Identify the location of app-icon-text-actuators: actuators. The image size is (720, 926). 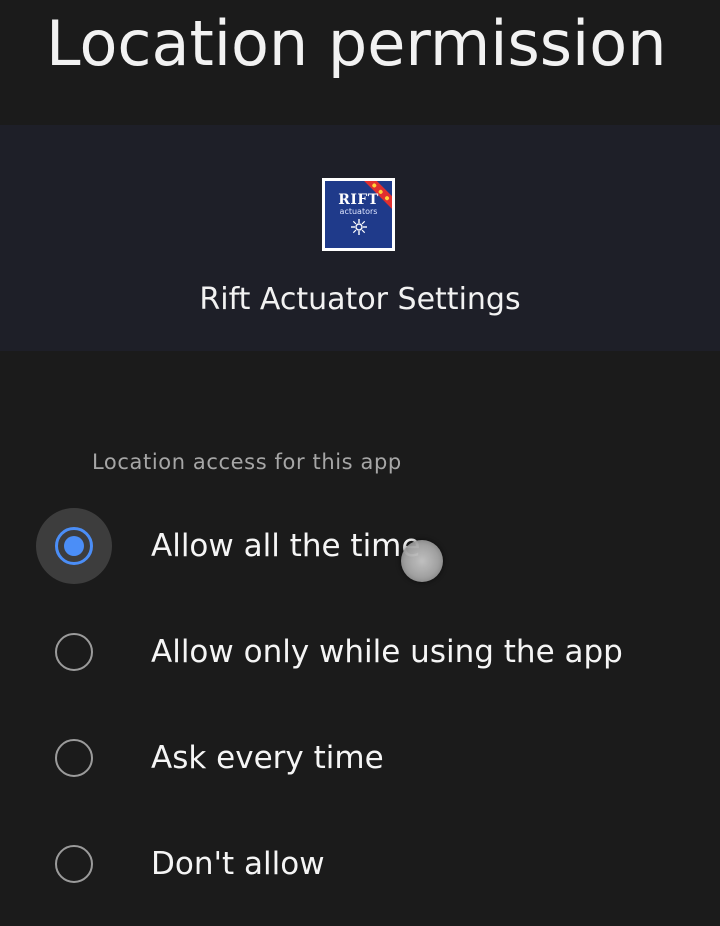
(358, 211).